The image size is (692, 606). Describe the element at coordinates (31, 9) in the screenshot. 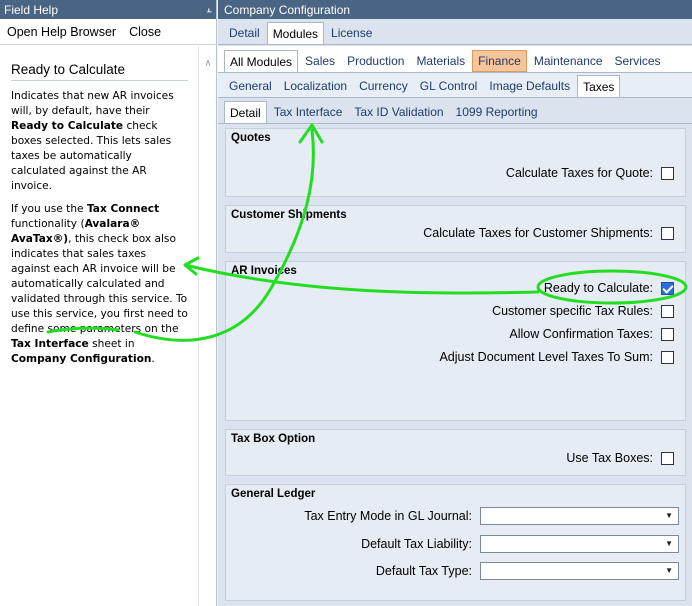

I see `field-help-title: Field Help` at that location.